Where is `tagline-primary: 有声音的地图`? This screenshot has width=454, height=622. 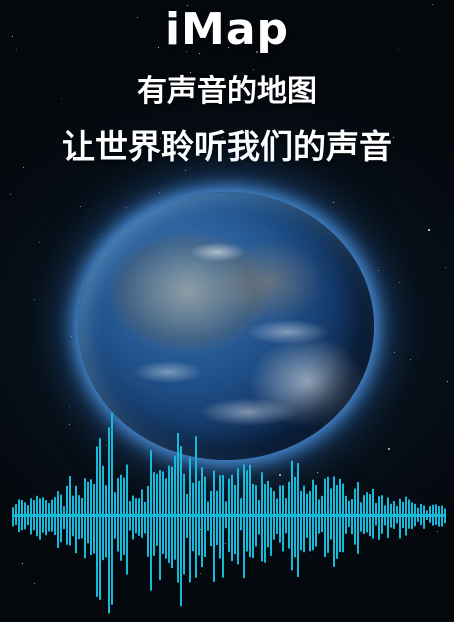
tagline-primary: 有声音的地图 is located at coordinates (227, 91).